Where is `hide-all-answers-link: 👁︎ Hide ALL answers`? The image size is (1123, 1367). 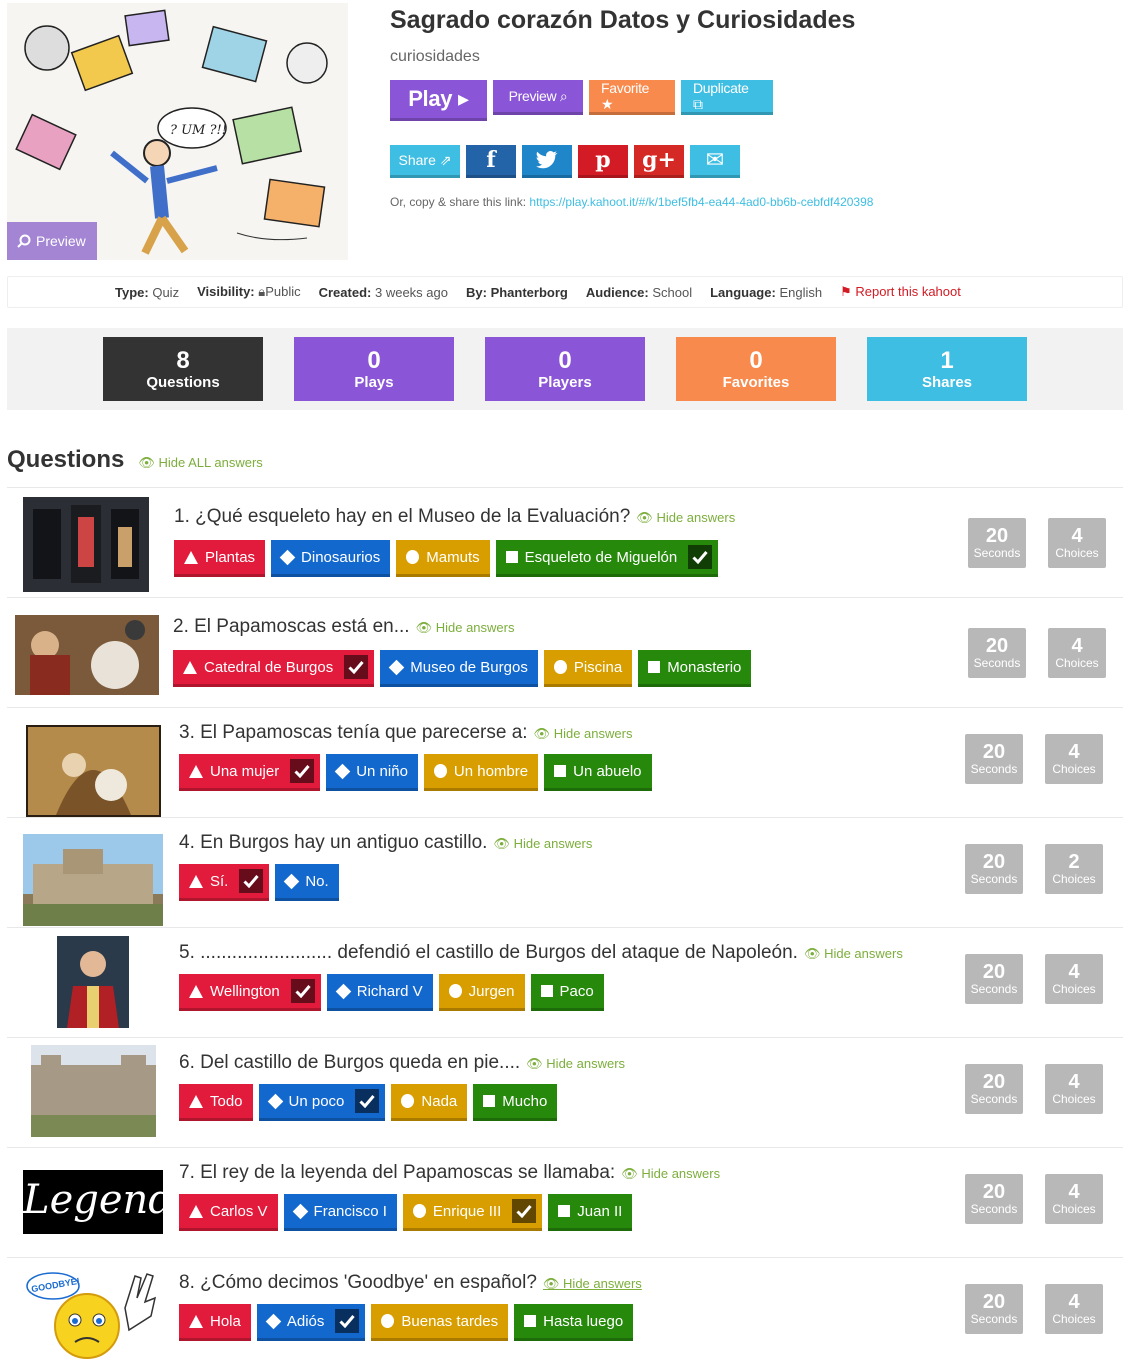
hide-all-answers-link: 👁︎ Hide ALL answers is located at coordinates (200, 463).